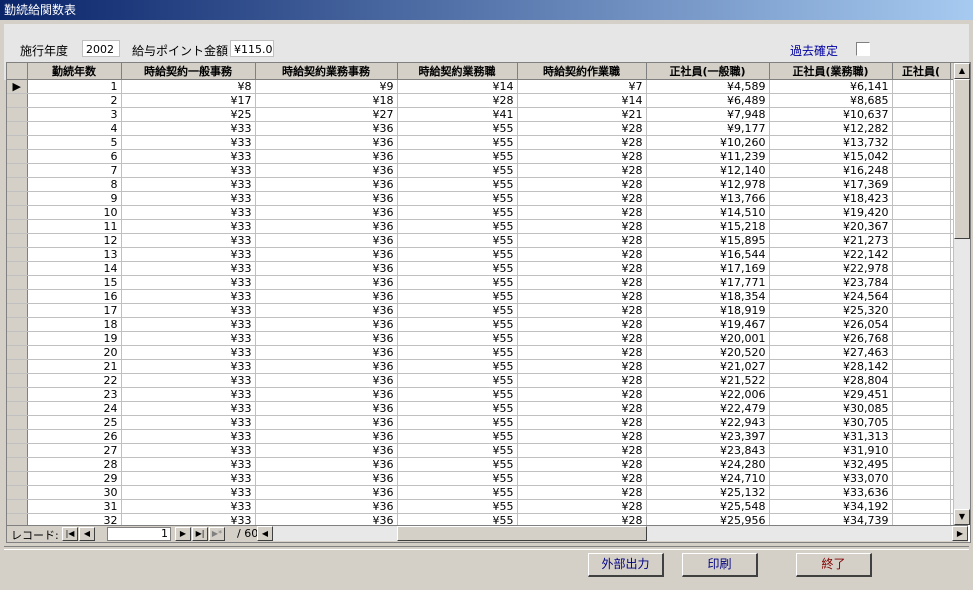 This screenshot has height=590, width=973. Describe the element at coordinates (831, 324) in the screenshot. I see `table-cell: ¥26,054` at that location.